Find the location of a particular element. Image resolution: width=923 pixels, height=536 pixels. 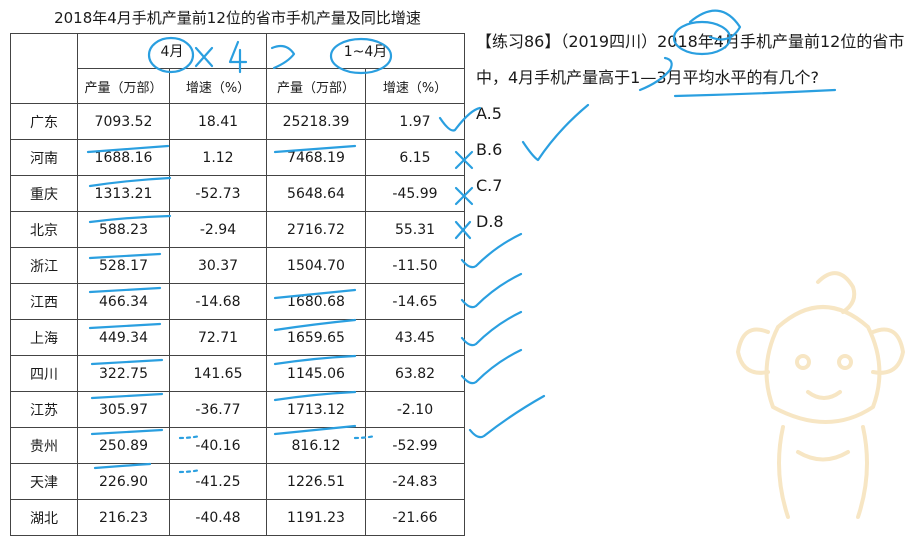

cell-ytd-output: 1145.06 is located at coordinates (316, 373).